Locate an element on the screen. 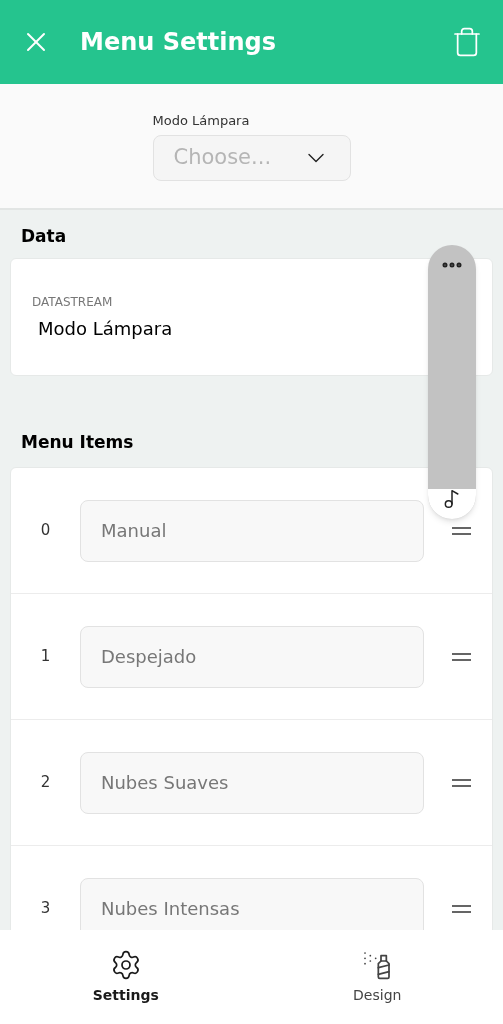  item-input: Manual is located at coordinates (252, 530).